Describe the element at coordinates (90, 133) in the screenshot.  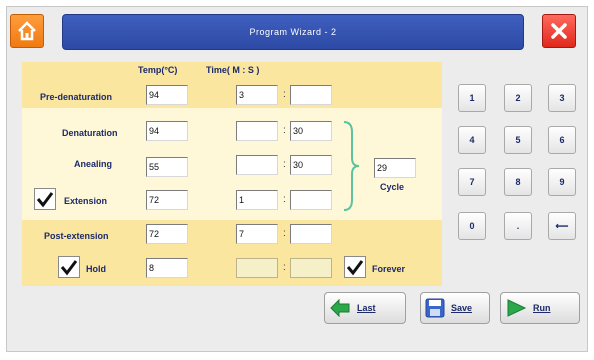
I see `denaturation-label: Denaturation` at that location.